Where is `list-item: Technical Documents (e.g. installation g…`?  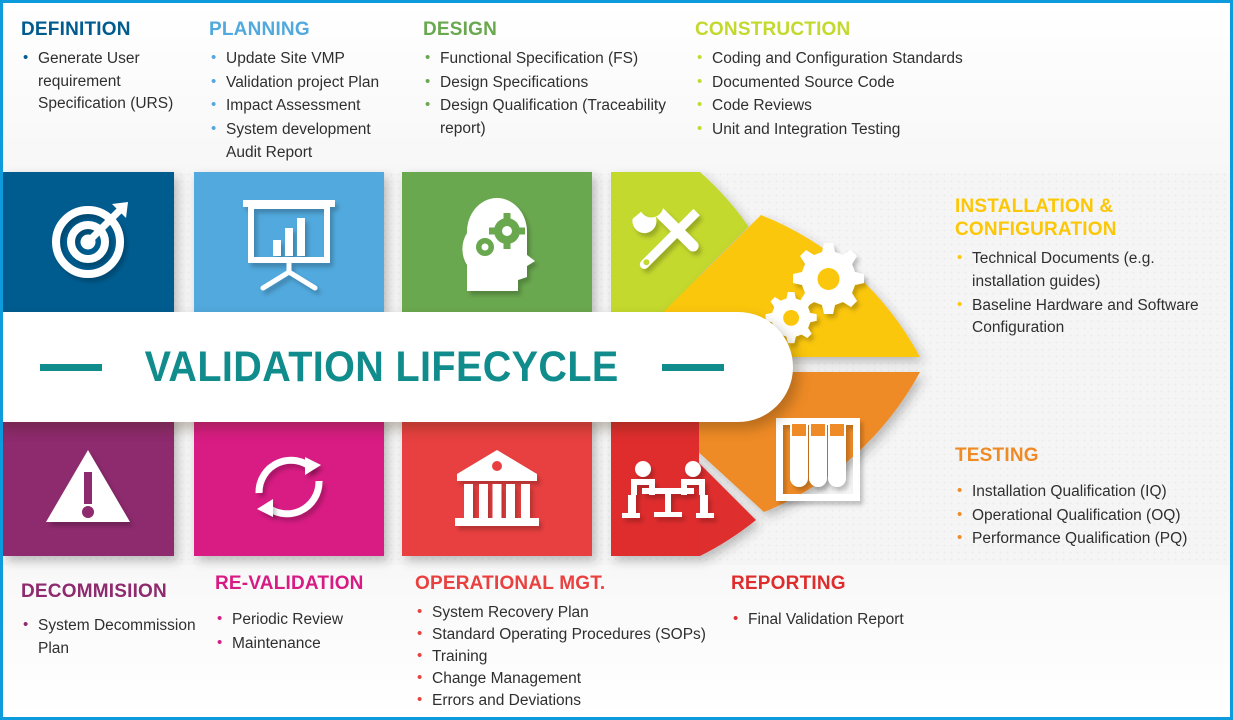
list-item: Technical Documents (e.g. installation g… is located at coordinates (1091, 270).